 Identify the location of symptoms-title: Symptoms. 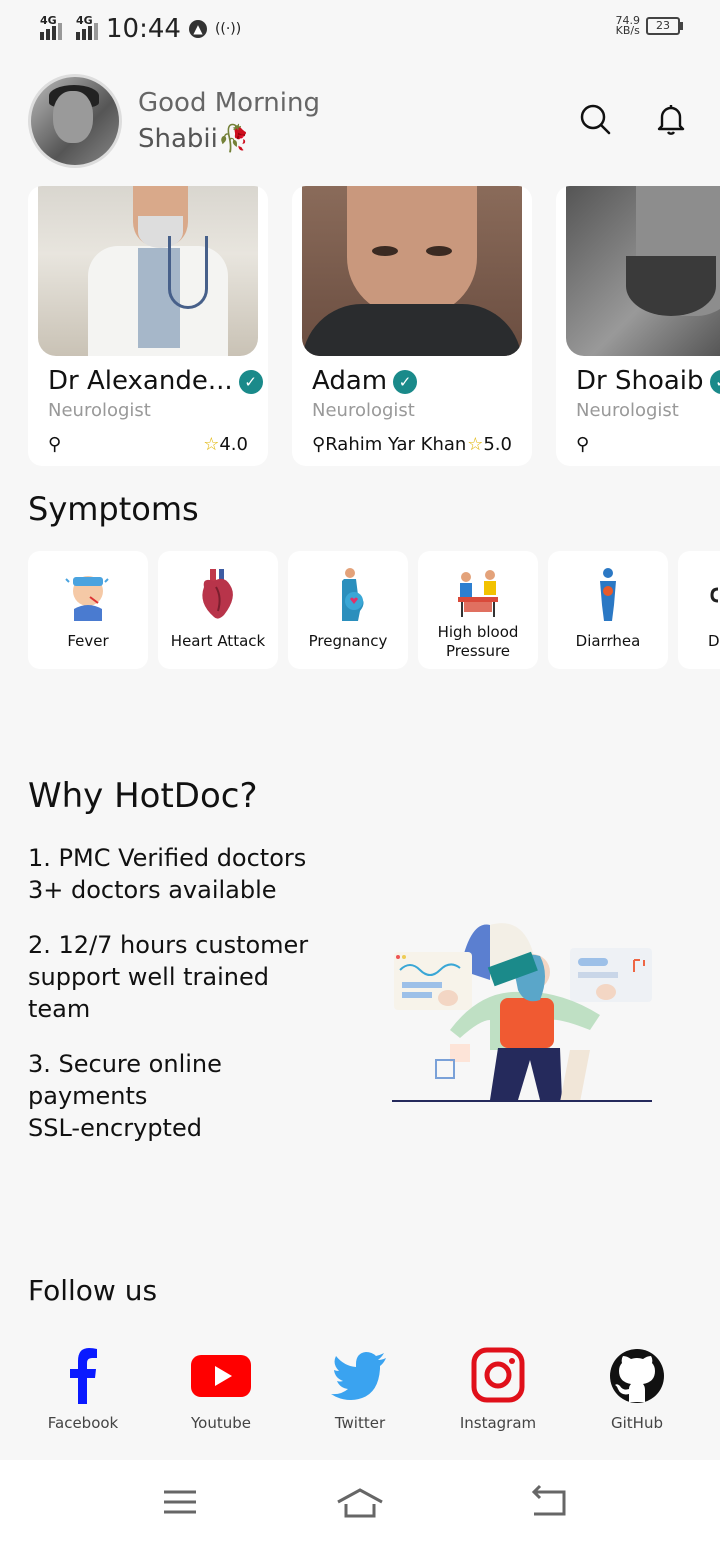
(113, 509).